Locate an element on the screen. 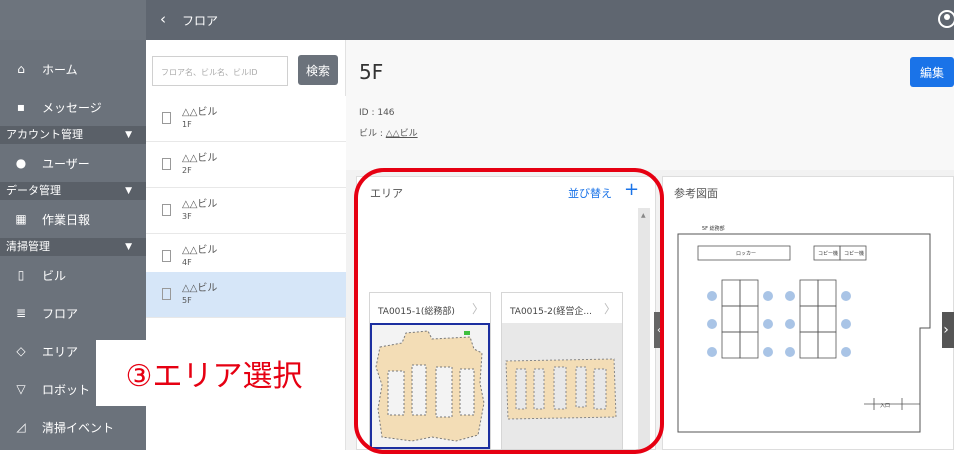 This screenshot has width=954, height=454. reference-panel-title: 参考図面 is located at coordinates (696, 193).